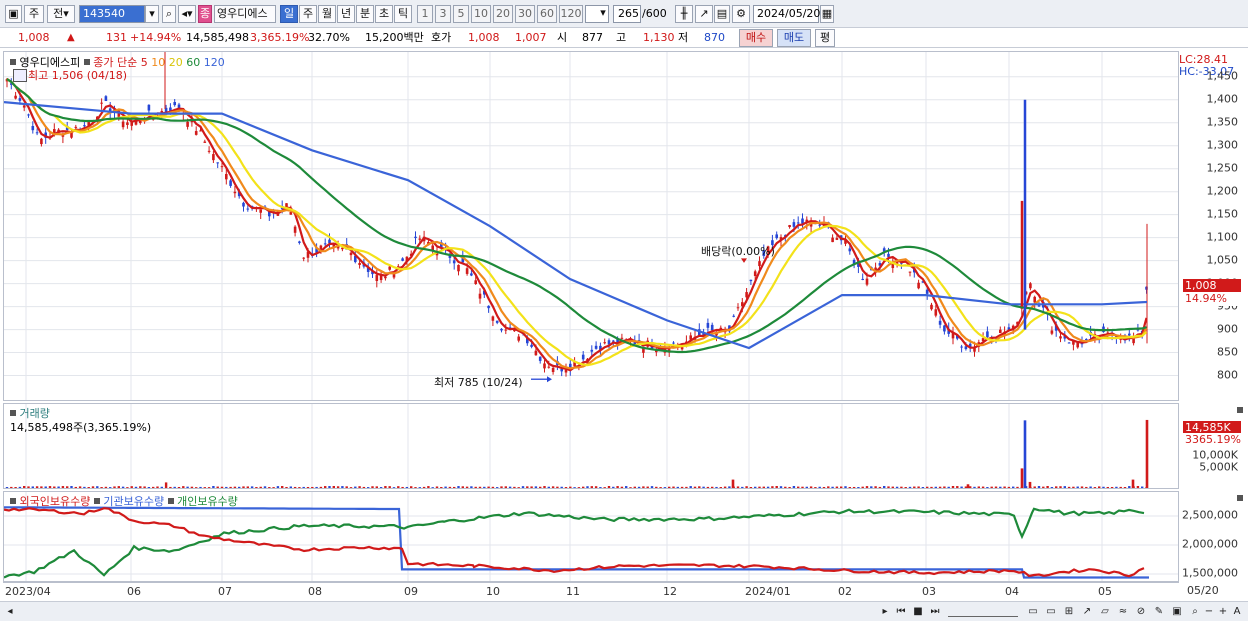 This screenshot has width=1248, height=621. I want to click on interval-30: 30, so click(525, 14).